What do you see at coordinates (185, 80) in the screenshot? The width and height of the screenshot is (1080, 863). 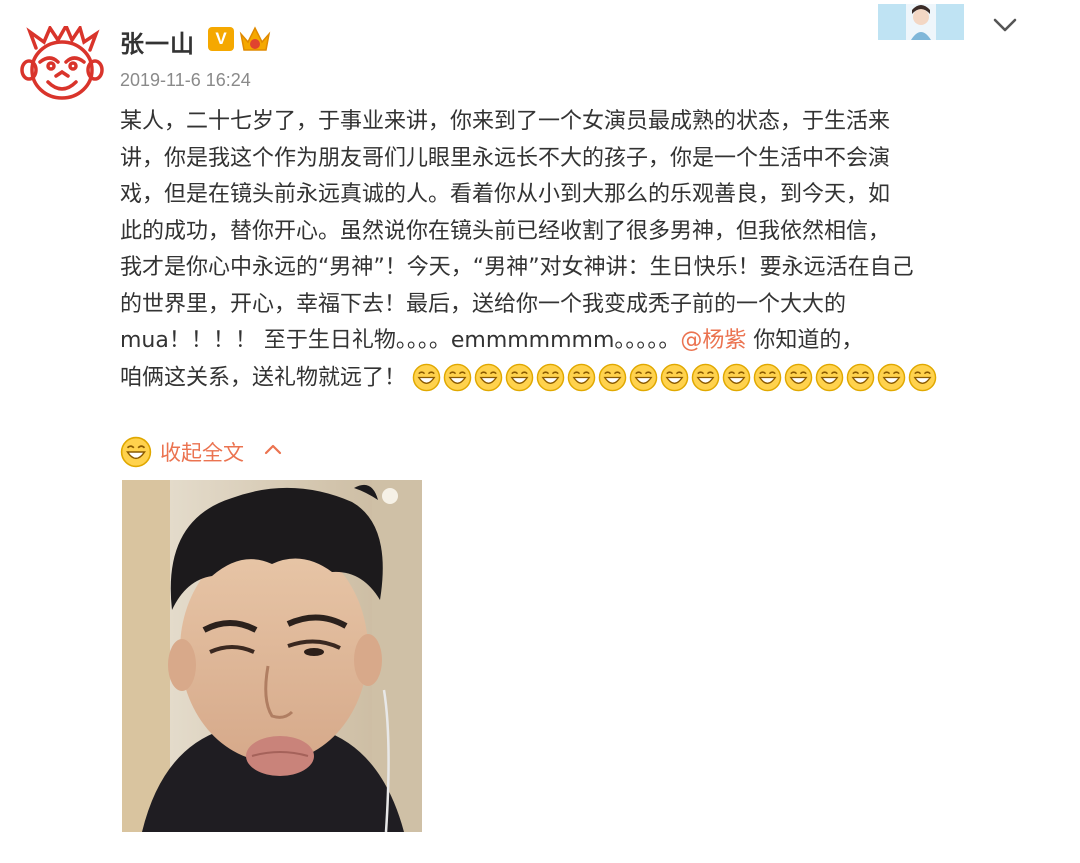 I see `post-timestamp: 2019-11-6 16:24` at bounding box center [185, 80].